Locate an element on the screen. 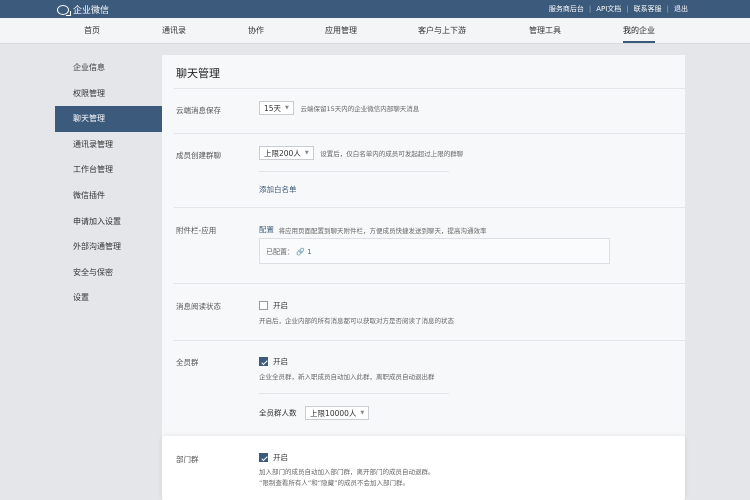  dept-group-checkbox is located at coordinates (263, 457).